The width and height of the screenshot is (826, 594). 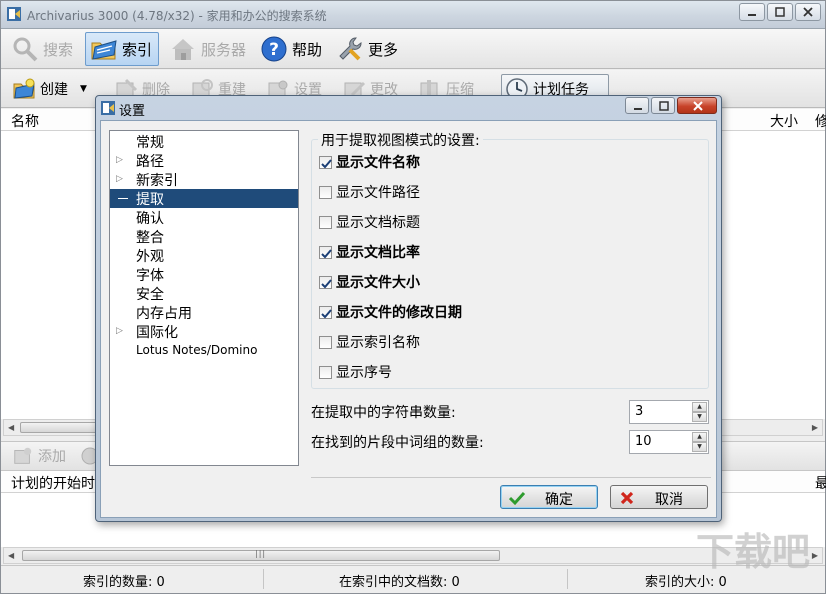 I want to click on create-index-icon, so click(x=24, y=88).